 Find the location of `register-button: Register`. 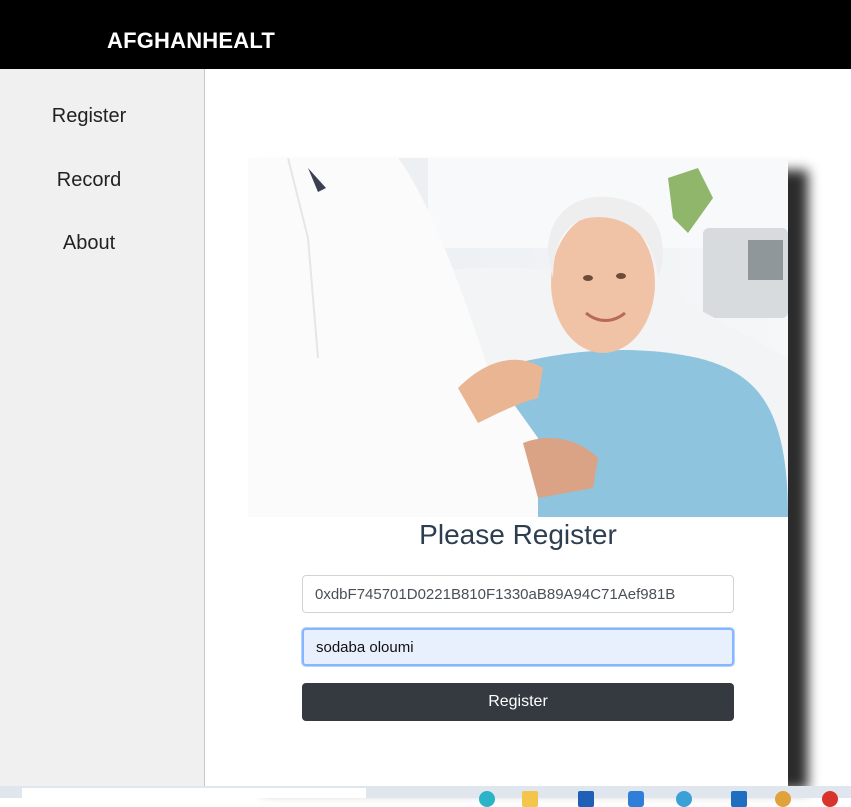

register-button: Register is located at coordinates (518, 702).